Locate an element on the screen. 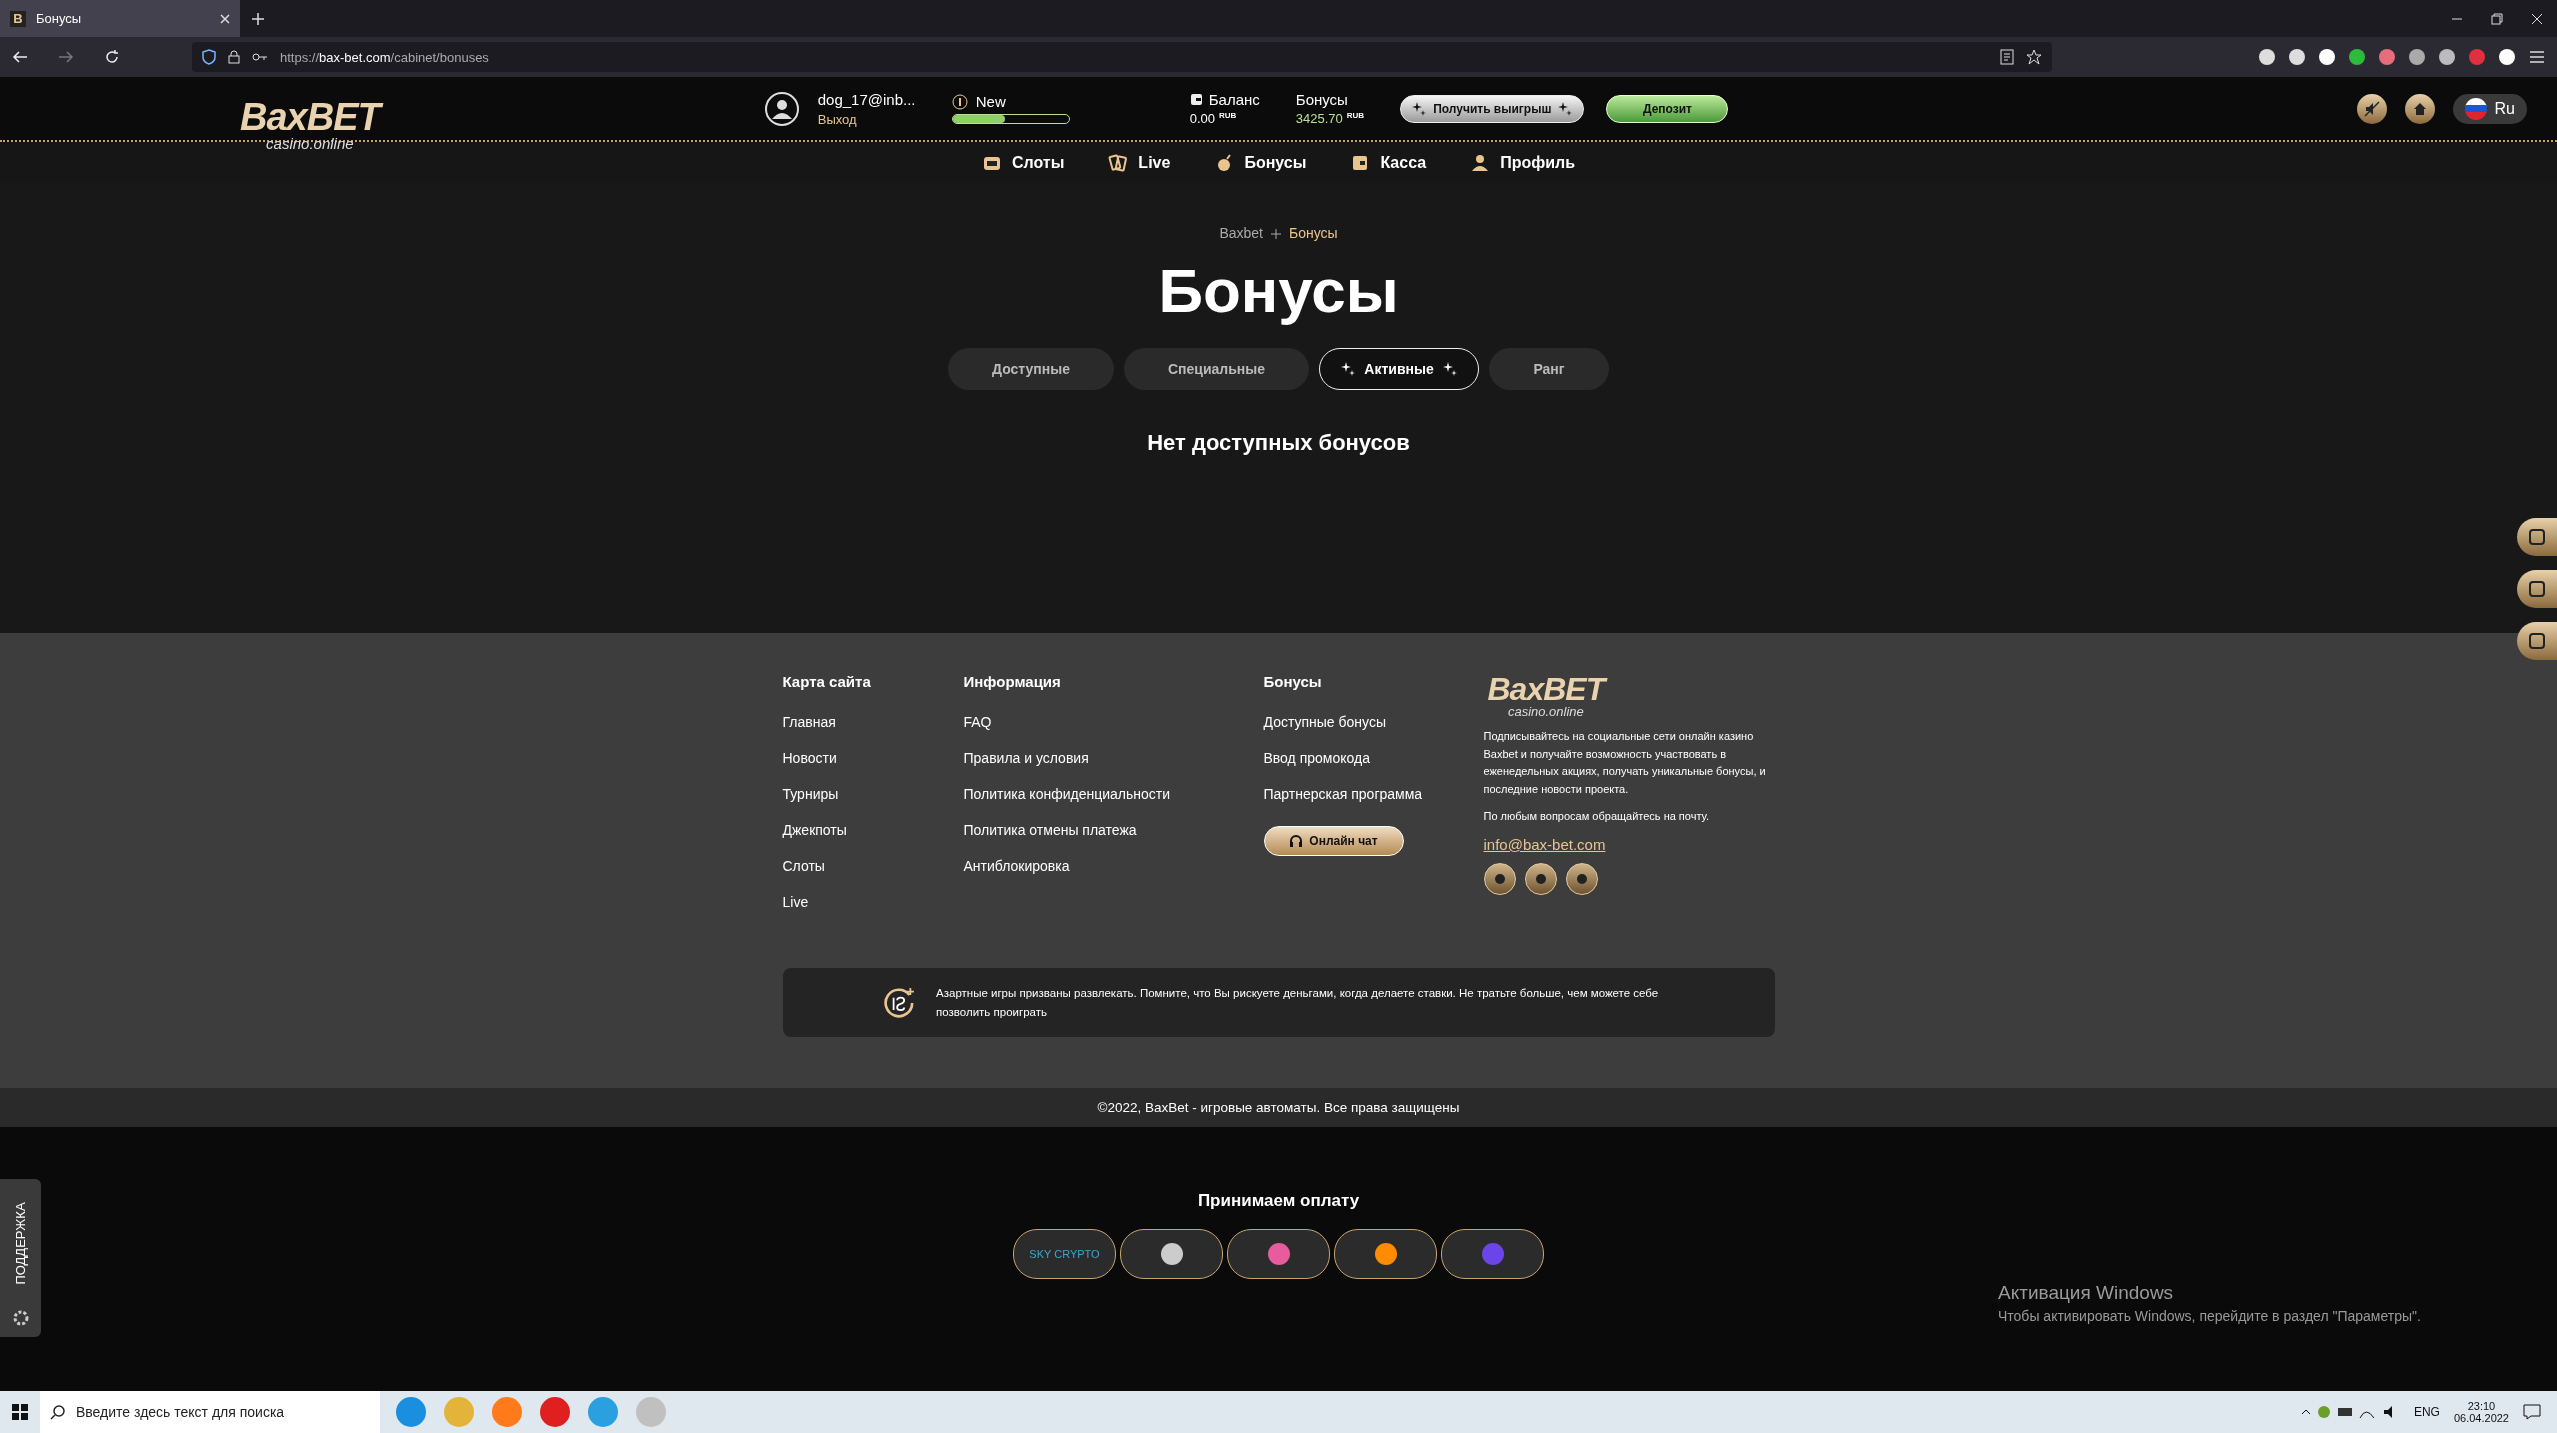 The height and width of the screenshot is (1433, 2557). url-text: https://bax-bet.com/cabinet/bonuses is located at coordinates (384, 57).